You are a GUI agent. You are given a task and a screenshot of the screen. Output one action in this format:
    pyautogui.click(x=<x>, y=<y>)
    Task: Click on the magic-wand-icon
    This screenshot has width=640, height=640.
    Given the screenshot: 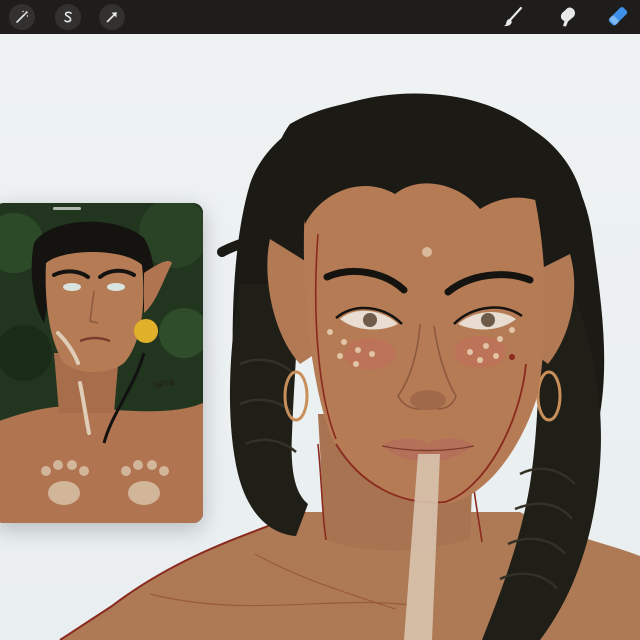 What is the action you would take?
    pyautogui.click(x=22, y=16)
    